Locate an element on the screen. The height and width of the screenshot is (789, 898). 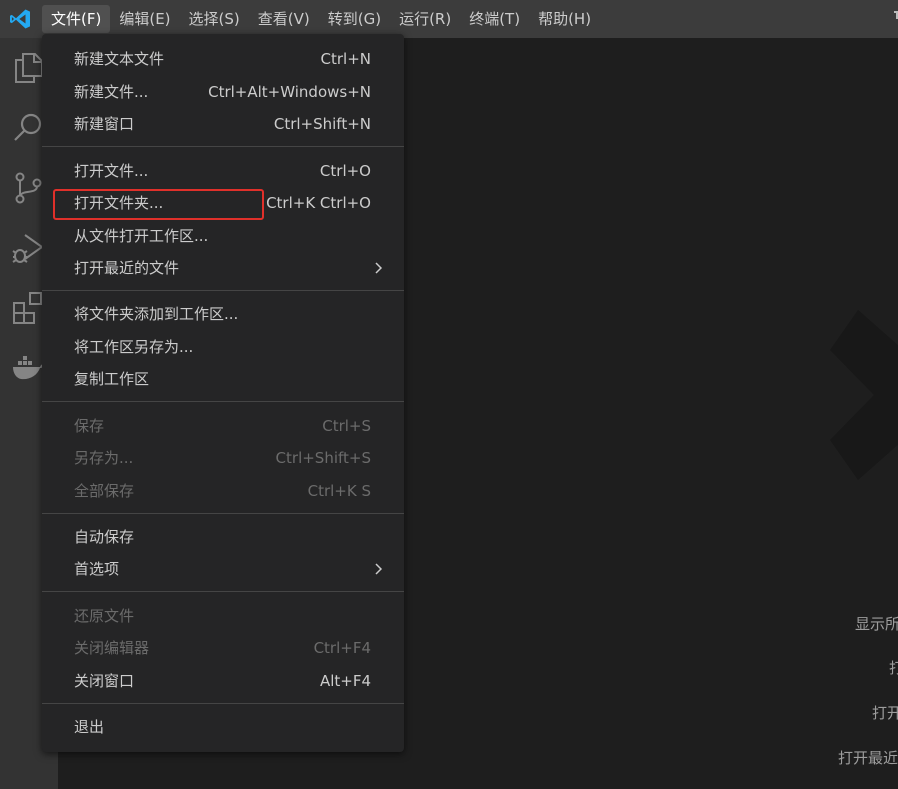
menu-item-shortcut: Ctrl+Shift+N is located at coordinates (322, 124).